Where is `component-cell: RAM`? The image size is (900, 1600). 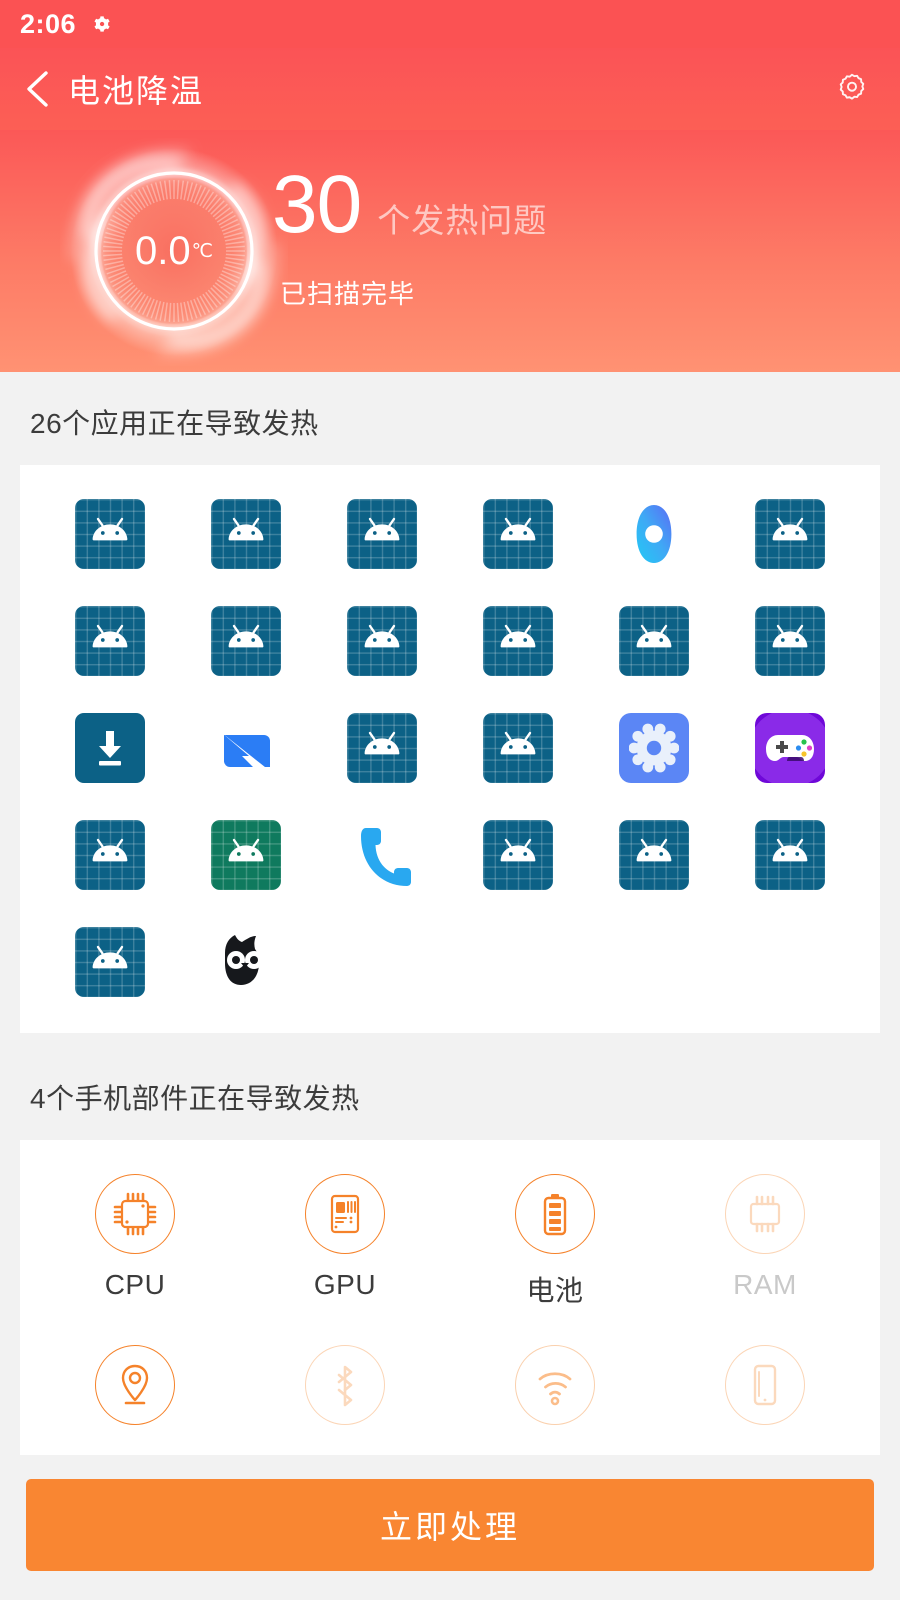
component-cell: RAM is located at coordinates (765, 1241).